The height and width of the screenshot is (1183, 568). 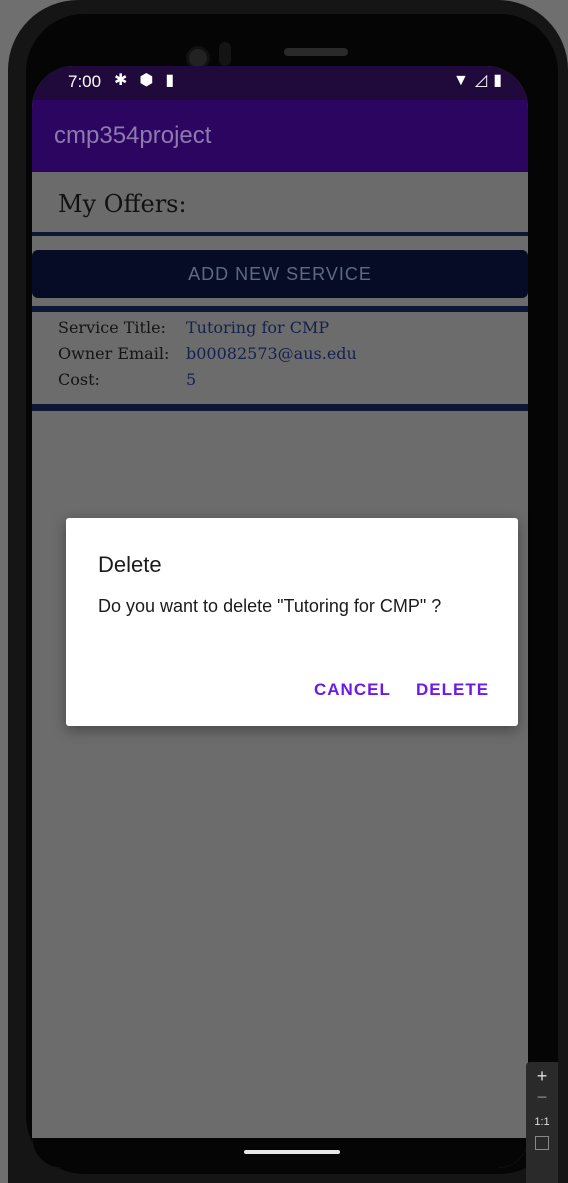 I want to click on zoom-reset-button: 1:1, so click(x=542, y=1122).